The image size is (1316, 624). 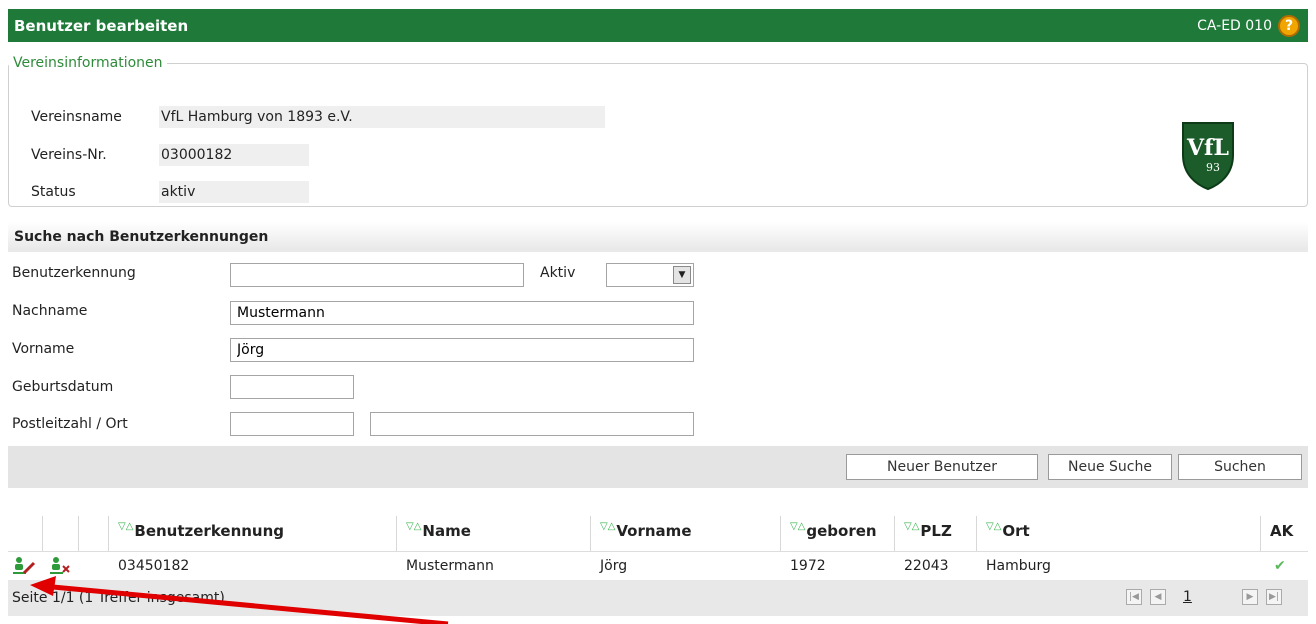 I want to click on geburtsdatum-input, so click(x=292, y=387).